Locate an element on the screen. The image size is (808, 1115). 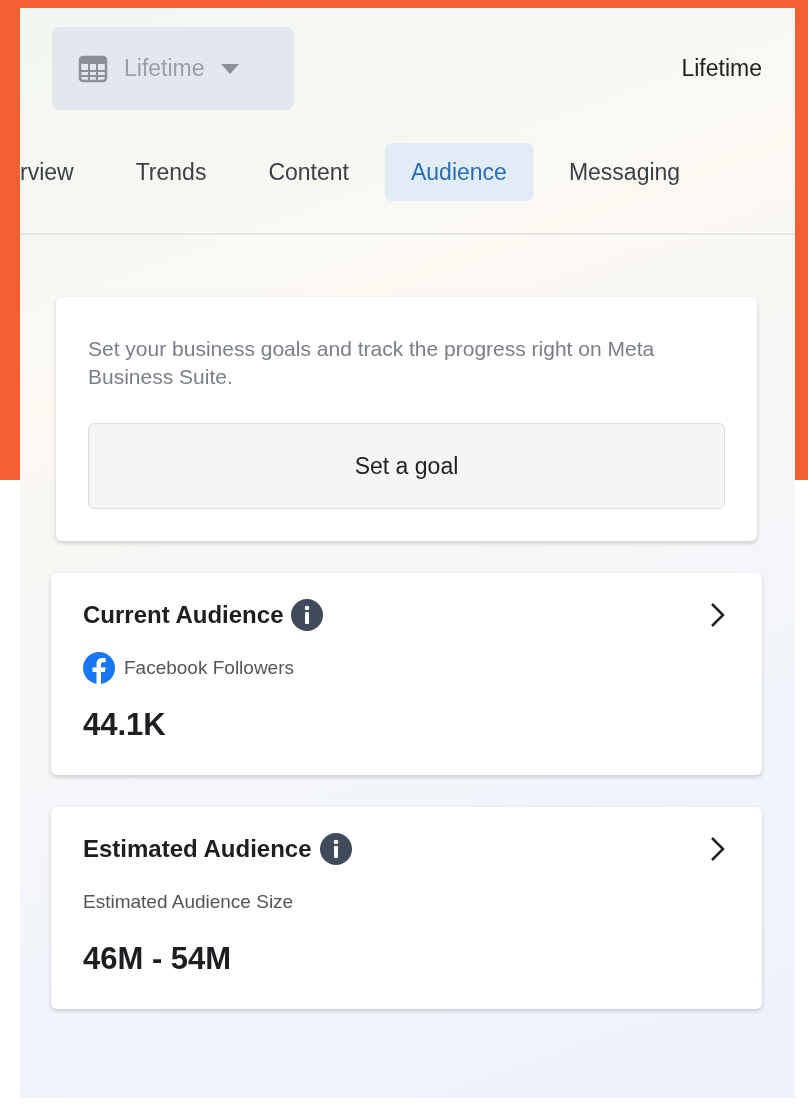
metric-value: 44.1K is located at coordinates (125, 725).